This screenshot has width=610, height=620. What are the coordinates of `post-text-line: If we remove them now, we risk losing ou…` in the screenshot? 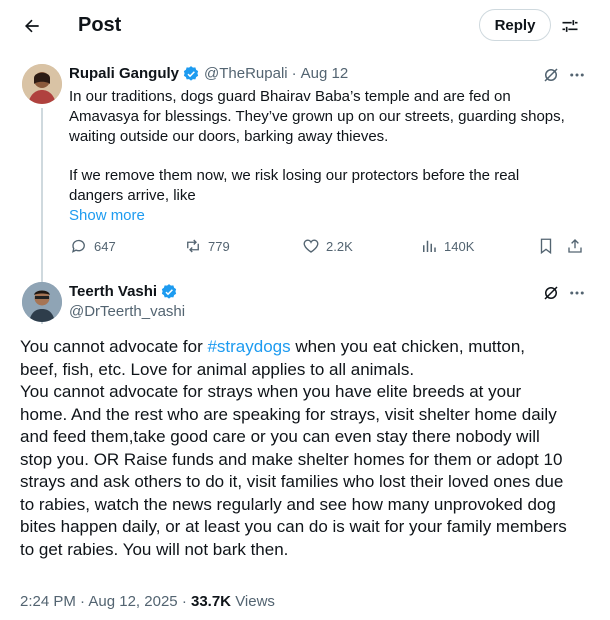 It's located at (294, 175).